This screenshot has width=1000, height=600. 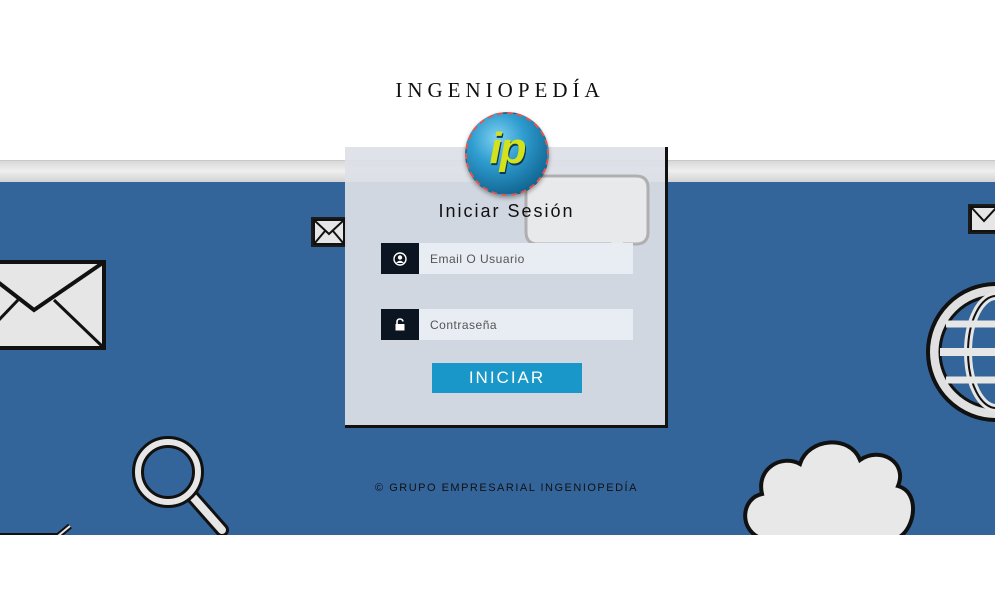 I want to click on login-button: INICIAR, so click(x=507, y=378).